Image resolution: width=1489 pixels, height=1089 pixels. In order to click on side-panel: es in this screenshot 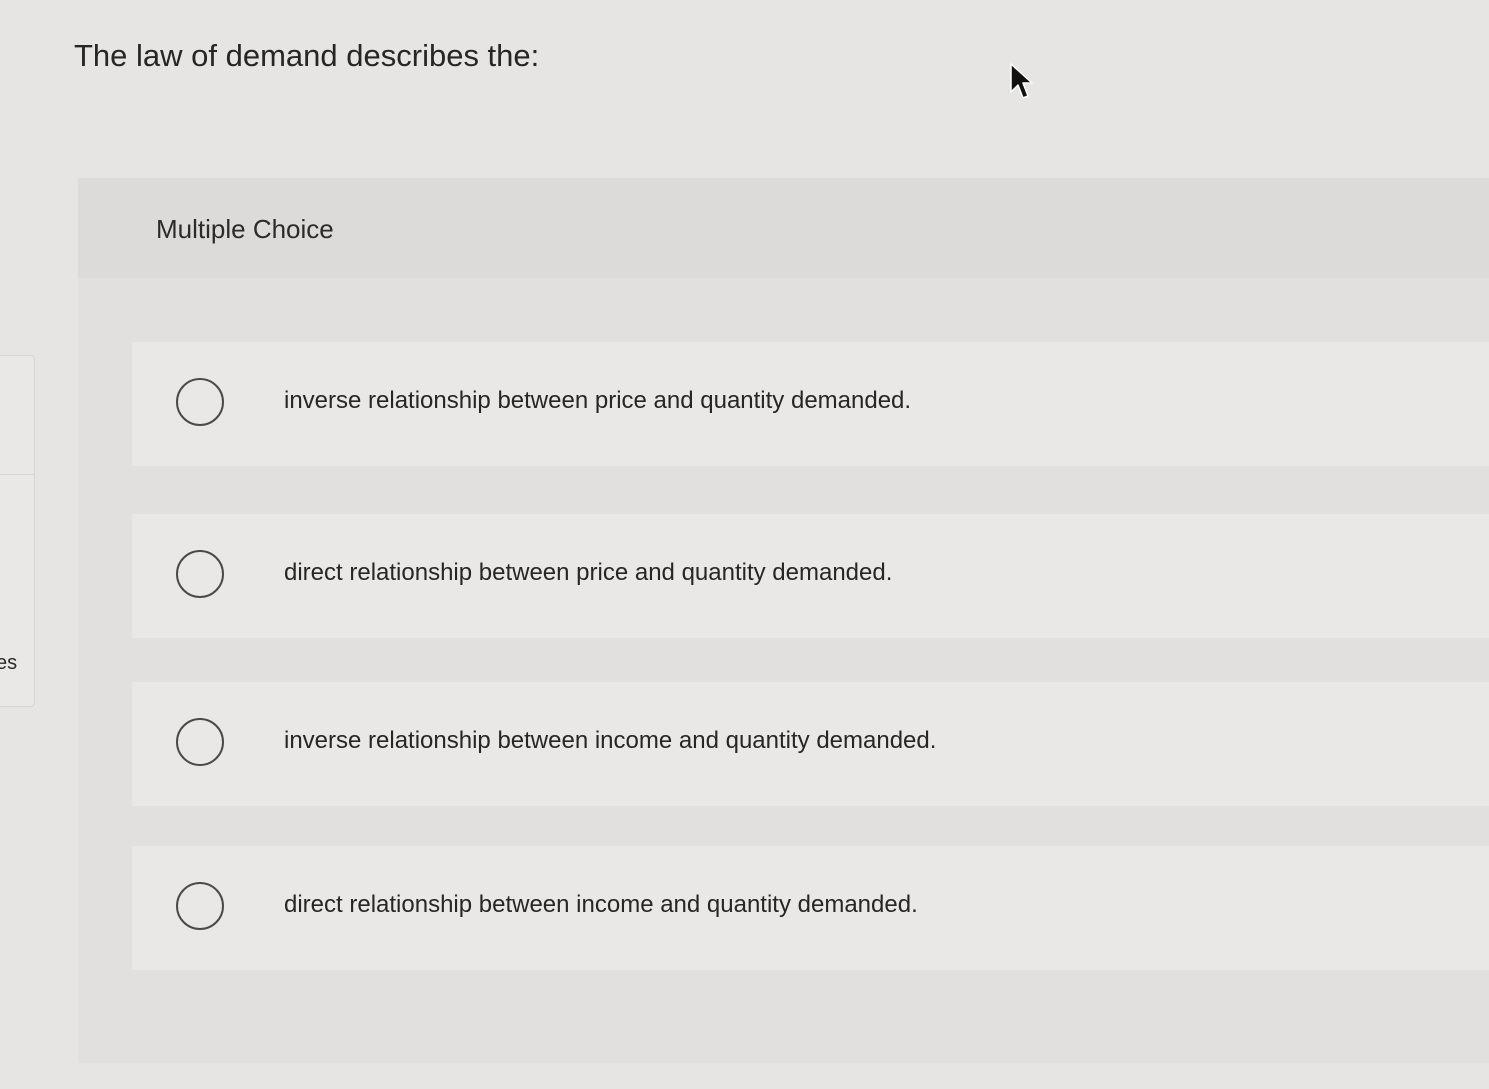, I will do `click(17, 531)`.